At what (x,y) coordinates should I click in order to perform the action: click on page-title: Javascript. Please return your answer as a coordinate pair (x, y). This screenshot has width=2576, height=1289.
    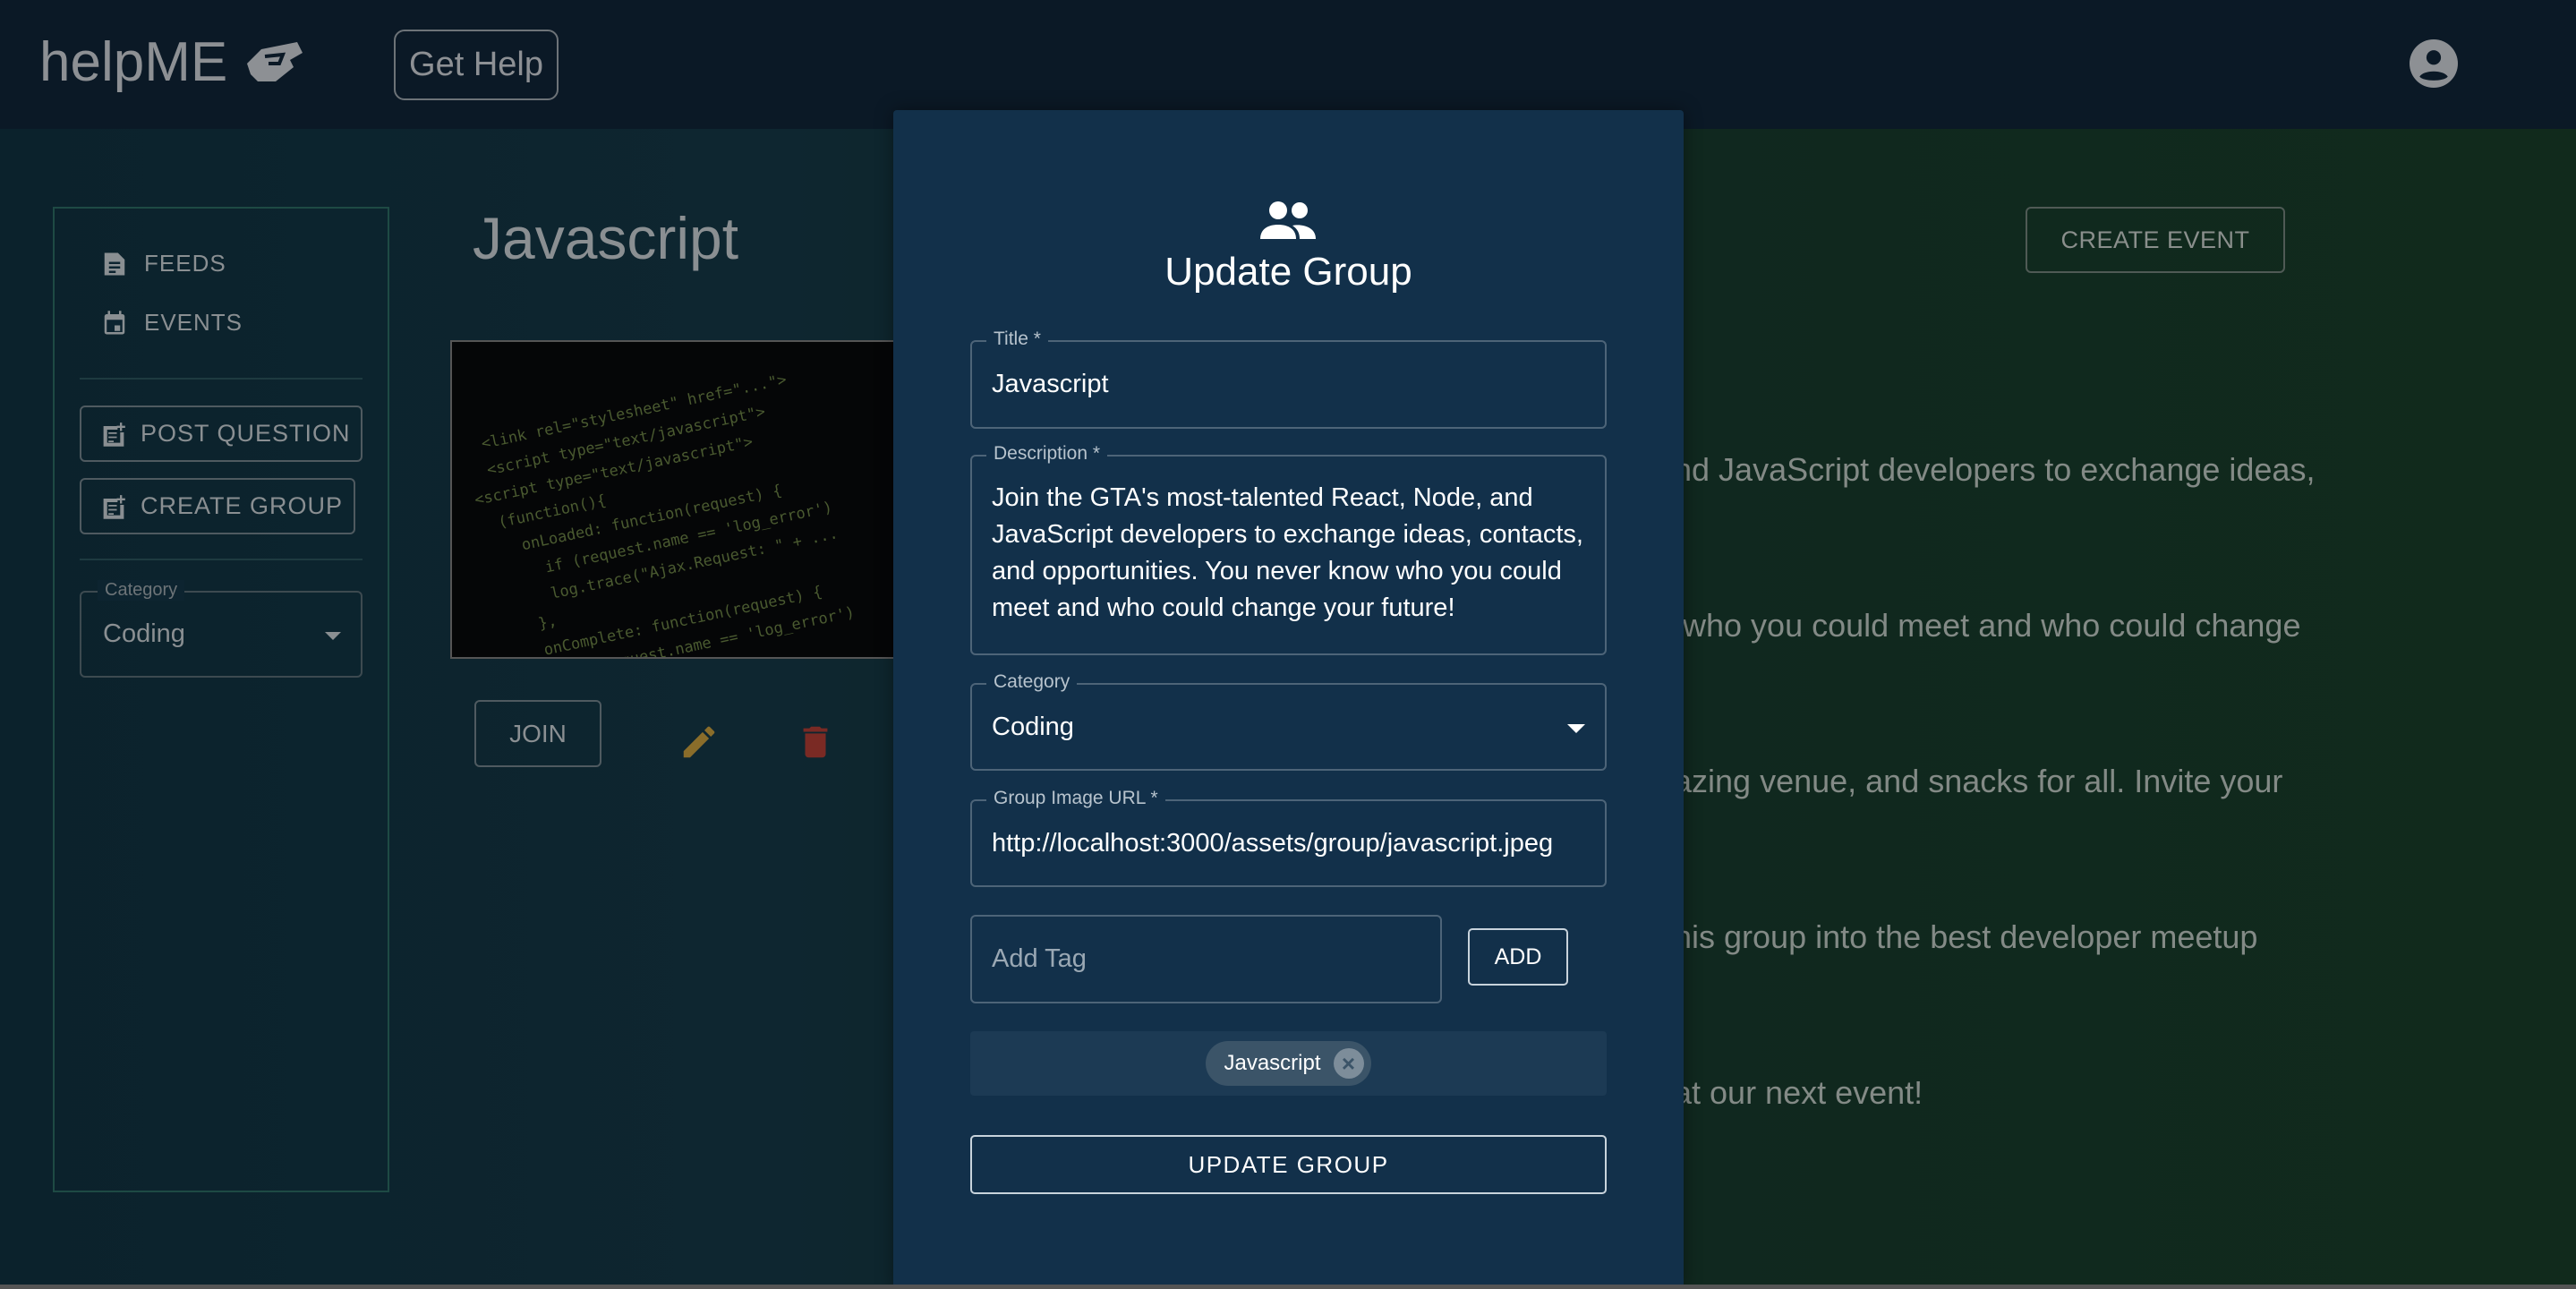
    Looking at the image, I should click on (606, 238).